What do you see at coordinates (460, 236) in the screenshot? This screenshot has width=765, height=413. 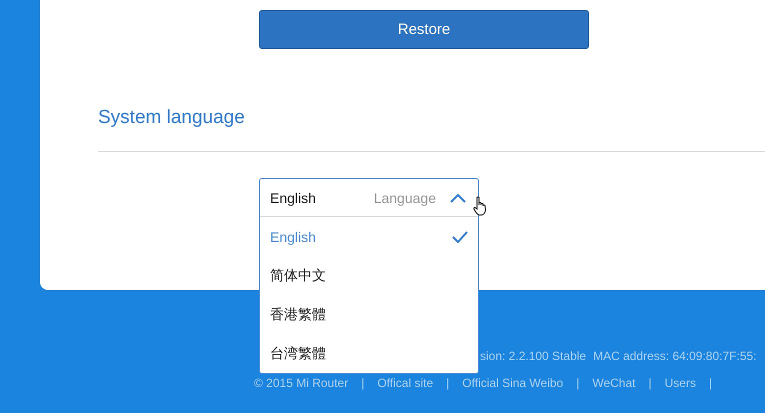 I see `check-icon` at bounding box center [460, 236].